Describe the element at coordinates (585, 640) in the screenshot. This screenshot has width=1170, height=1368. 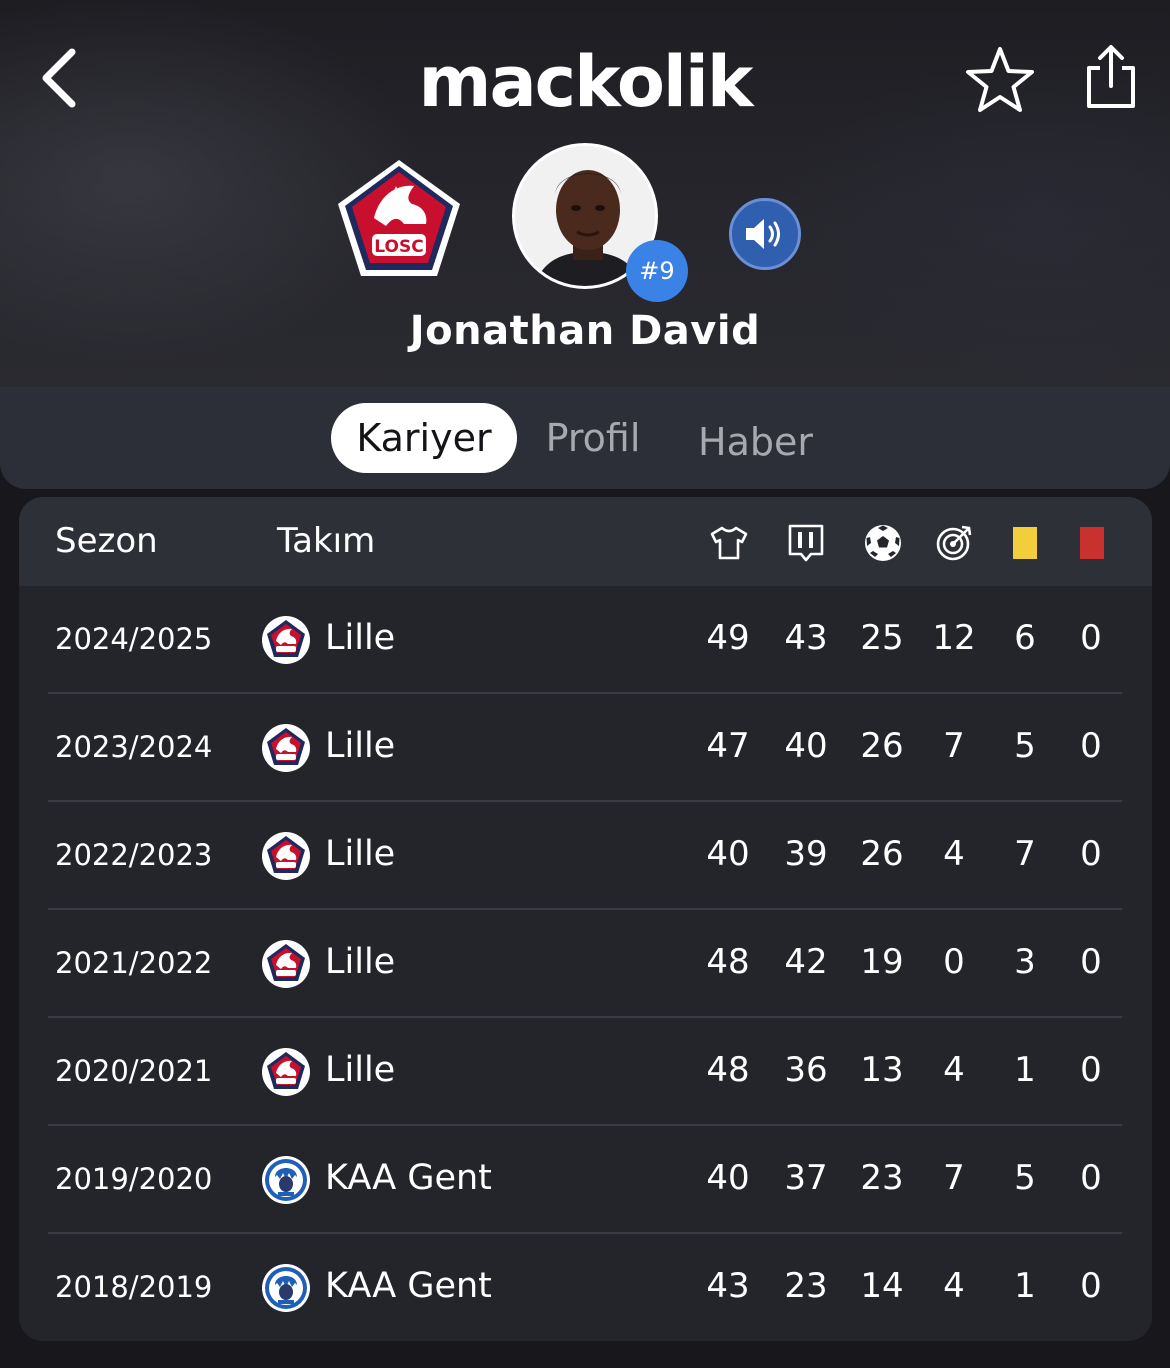
I see `table-row: 2024/2025 Lille 49 43 25 12 6 0` at that location.